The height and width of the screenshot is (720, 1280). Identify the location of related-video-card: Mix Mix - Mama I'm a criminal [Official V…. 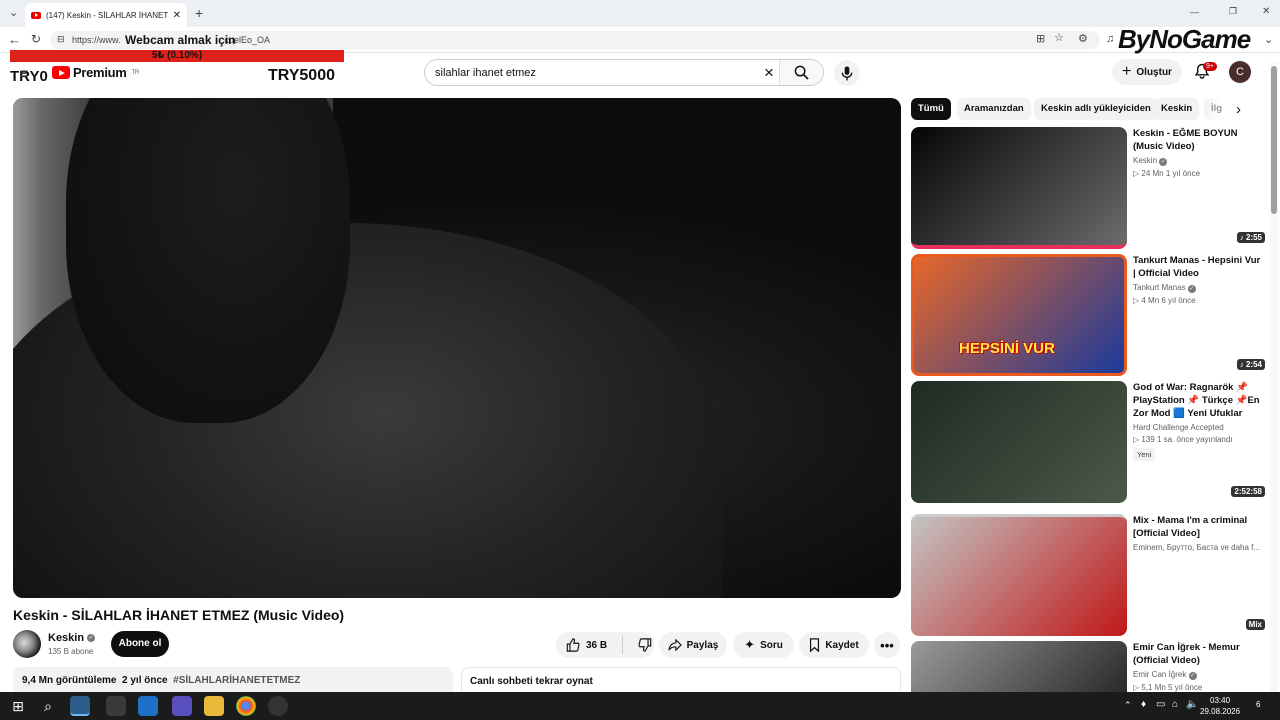
(1091, 575).